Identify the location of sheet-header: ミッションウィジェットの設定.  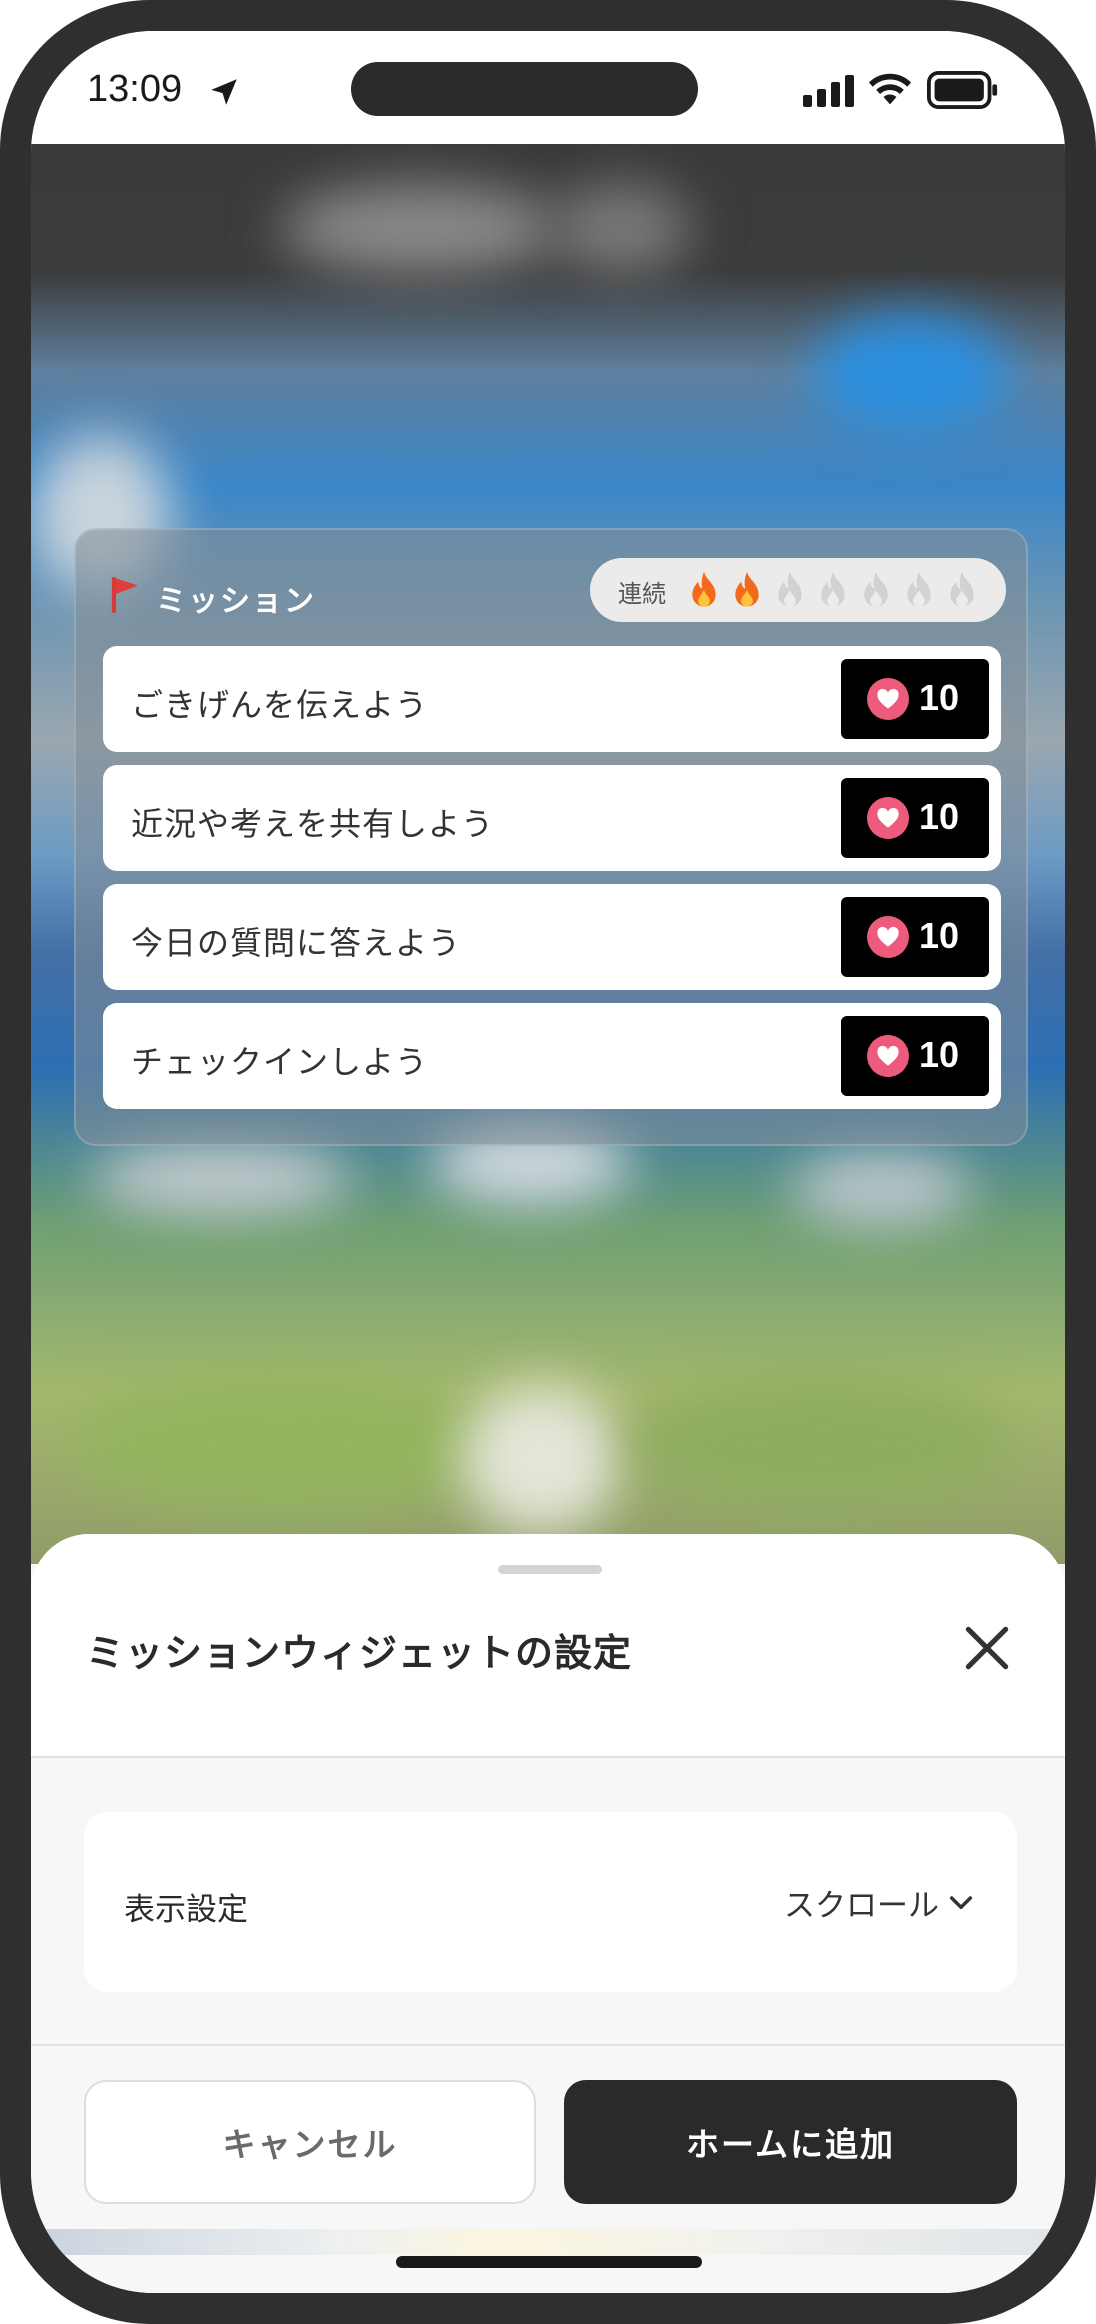
(548, 1646).